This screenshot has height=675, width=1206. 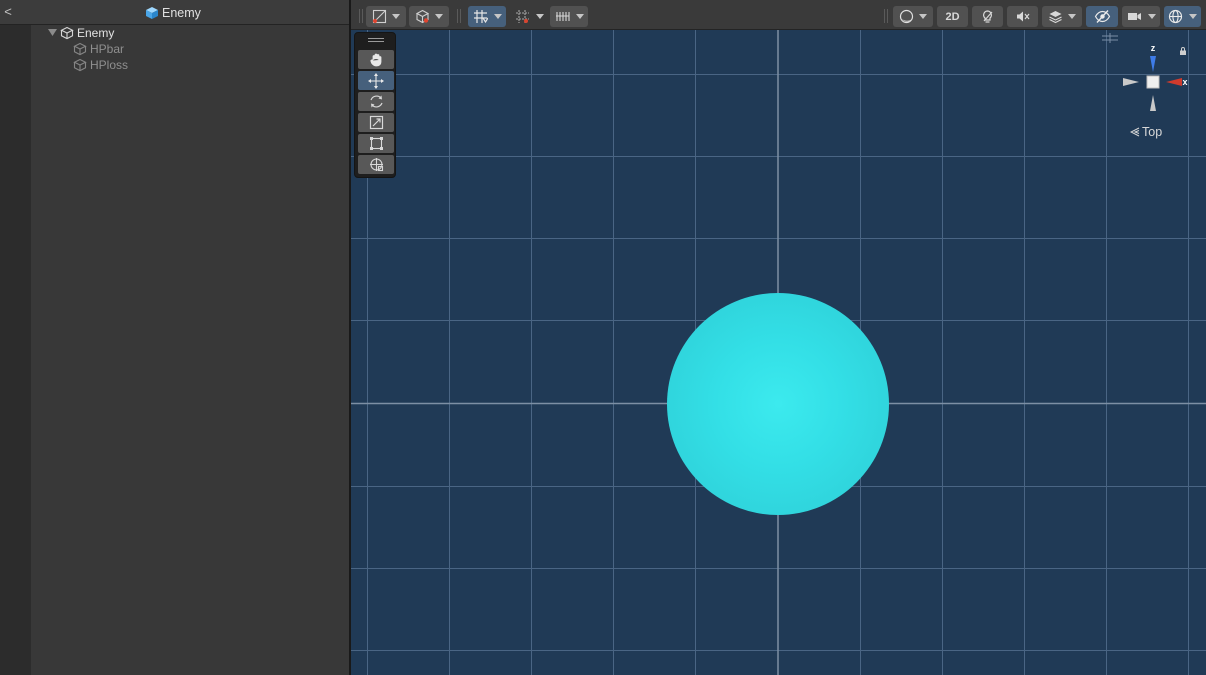 I want to click on audio-mute-icon, so click(x=1023, y=16).